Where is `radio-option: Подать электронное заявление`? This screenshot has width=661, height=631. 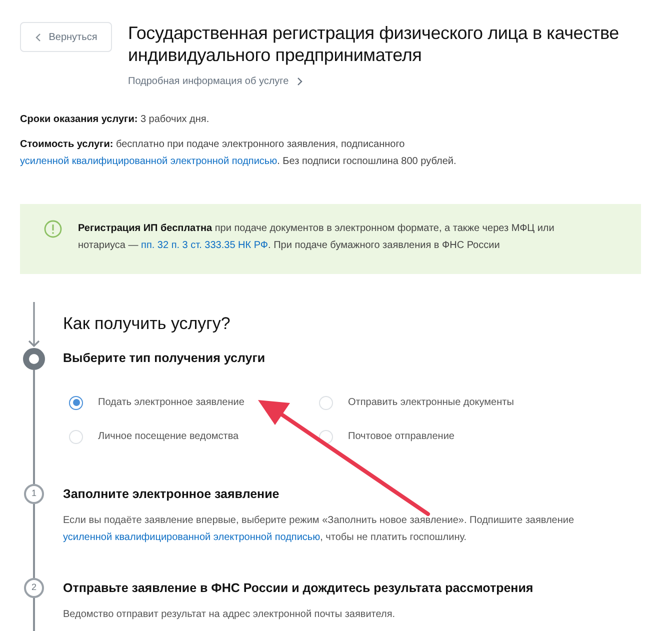
radio-option: Подать электронное заявление is located at coordinates (194, 402).